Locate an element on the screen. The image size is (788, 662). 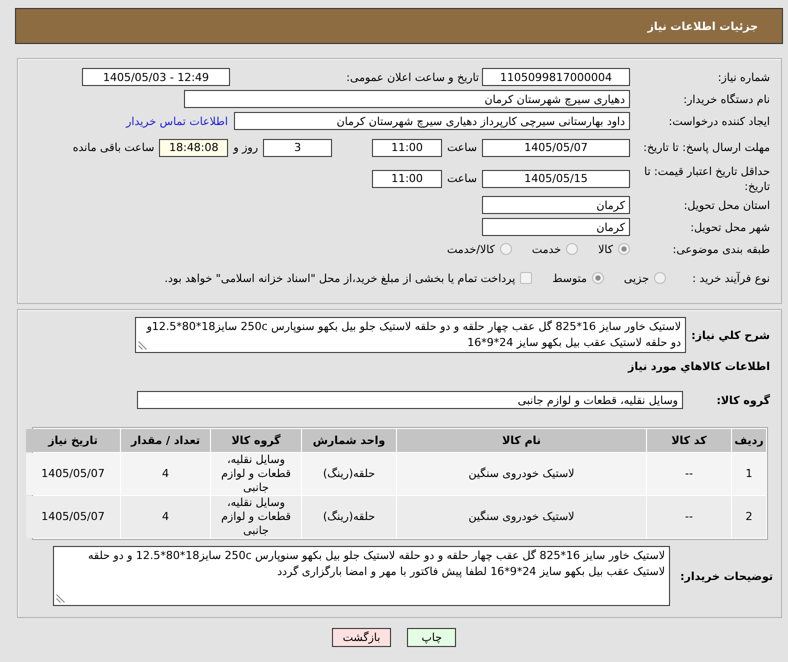
column-header: تاریخ نیاز is located at coordinates (73, 440).